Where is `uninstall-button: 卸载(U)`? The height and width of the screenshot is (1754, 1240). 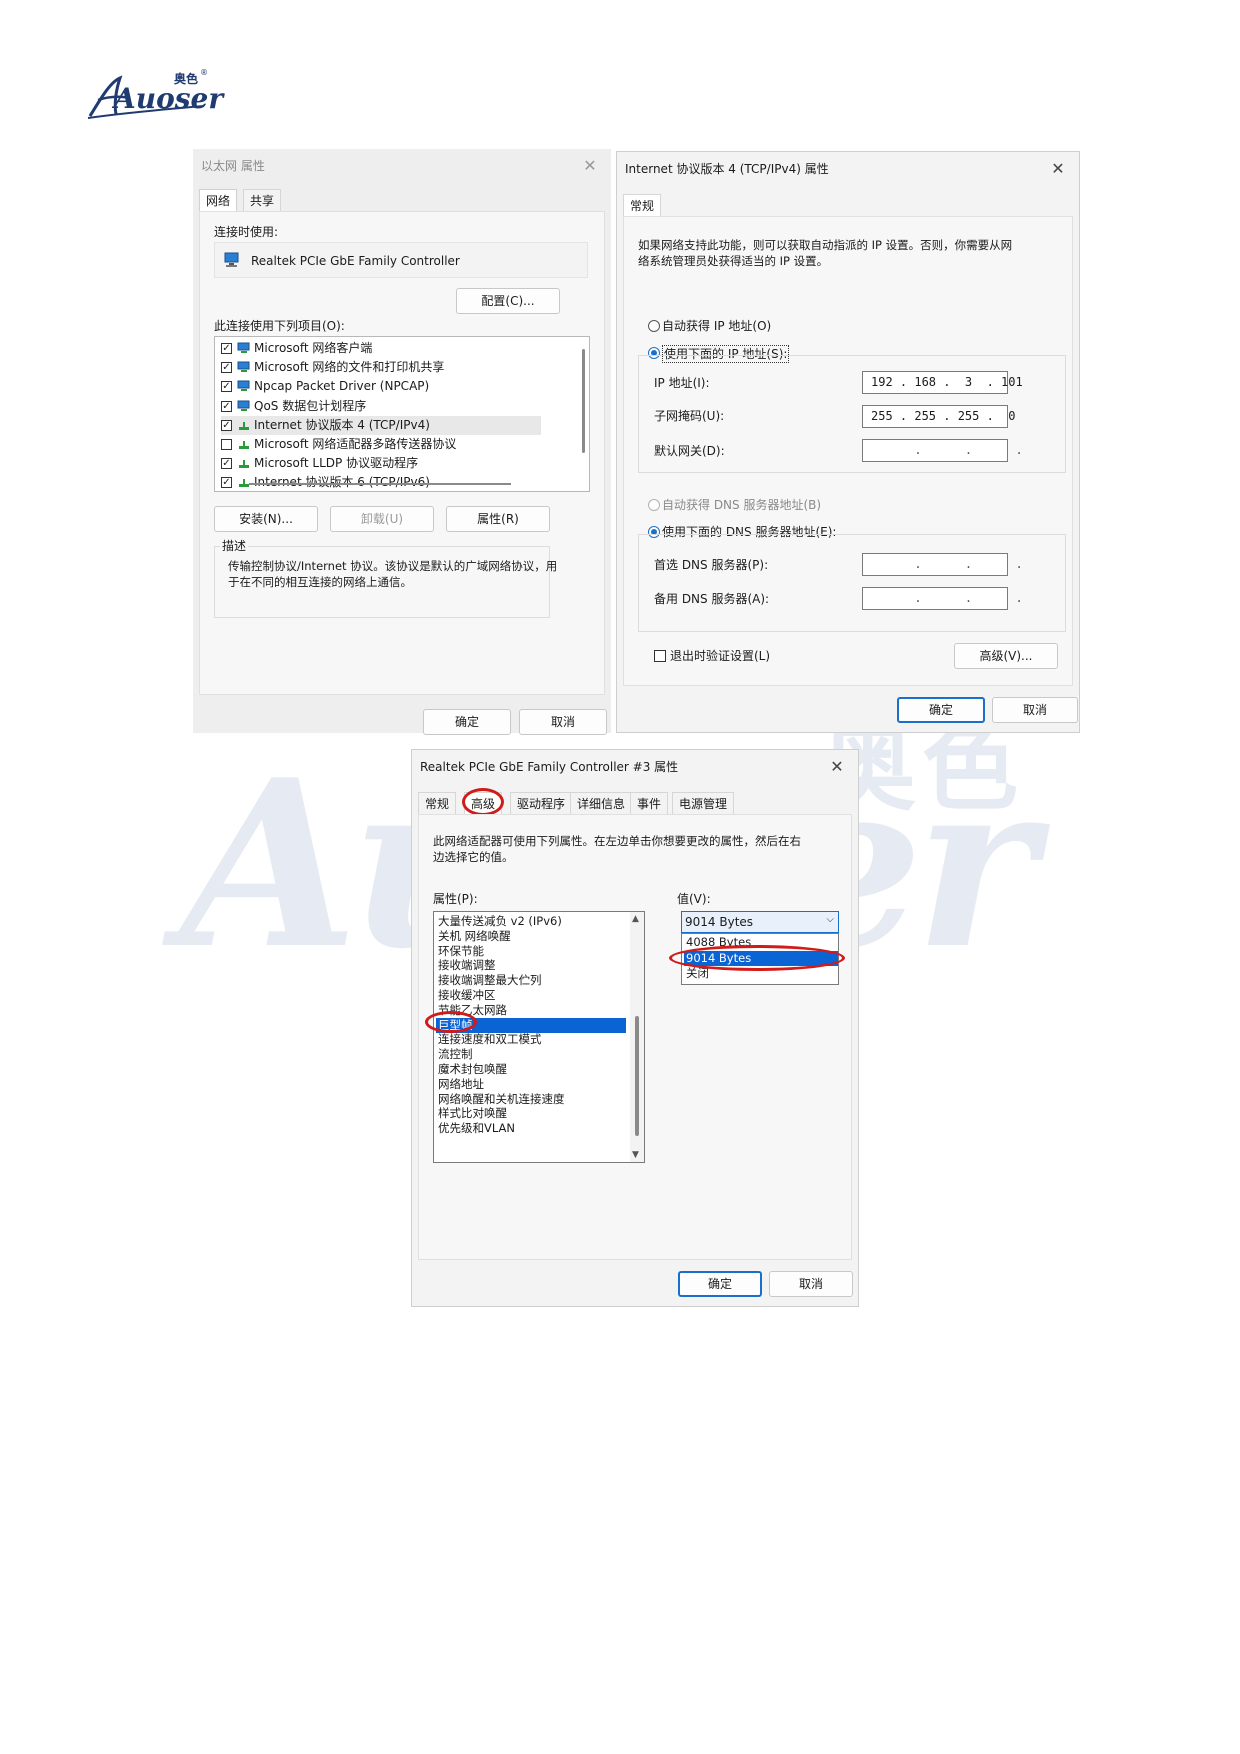 uninstall-button: 卸载(U) is located at coordinates (382, 519).